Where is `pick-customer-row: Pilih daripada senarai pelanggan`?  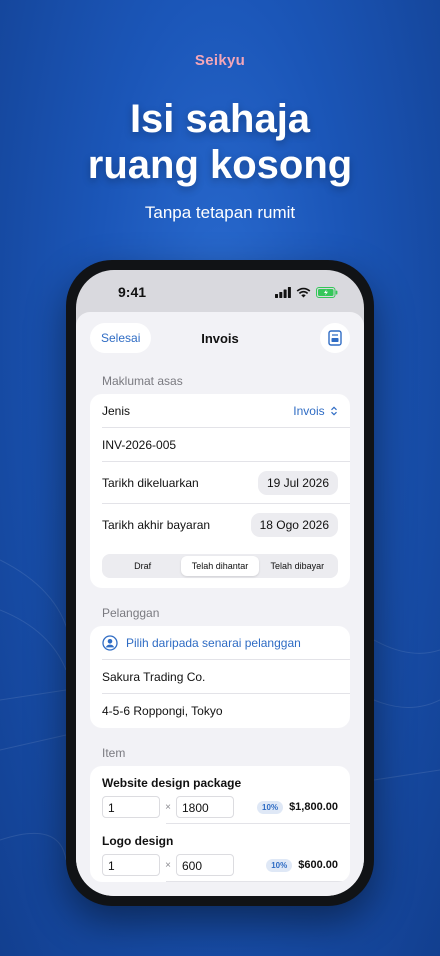
pick-customer-row: Pilih daripada senarai pelanggan is located at coordinates (220, 643).